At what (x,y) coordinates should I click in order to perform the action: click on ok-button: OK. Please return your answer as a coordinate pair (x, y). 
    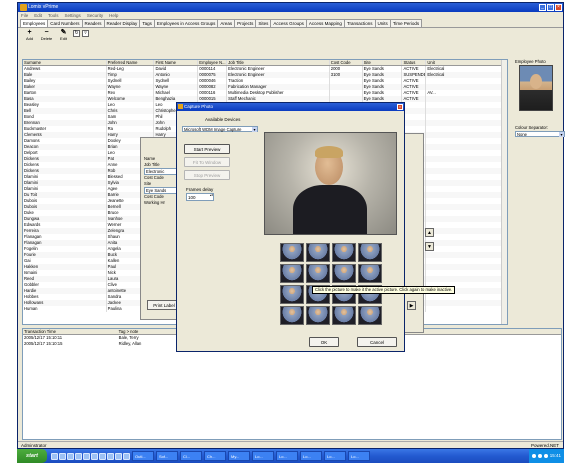
    Looking at the image, I should click on (324, 342).